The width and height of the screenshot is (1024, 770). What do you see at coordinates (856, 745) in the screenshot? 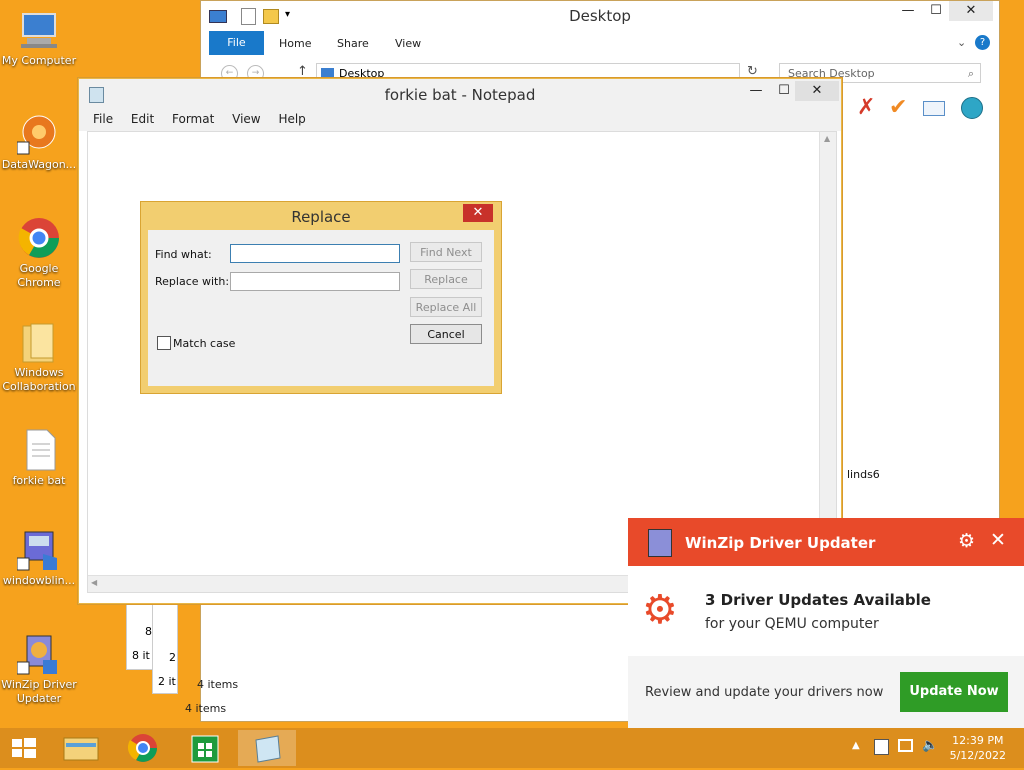
I see `tray-expand-icon: ▲` at bounding box center [856, 745].